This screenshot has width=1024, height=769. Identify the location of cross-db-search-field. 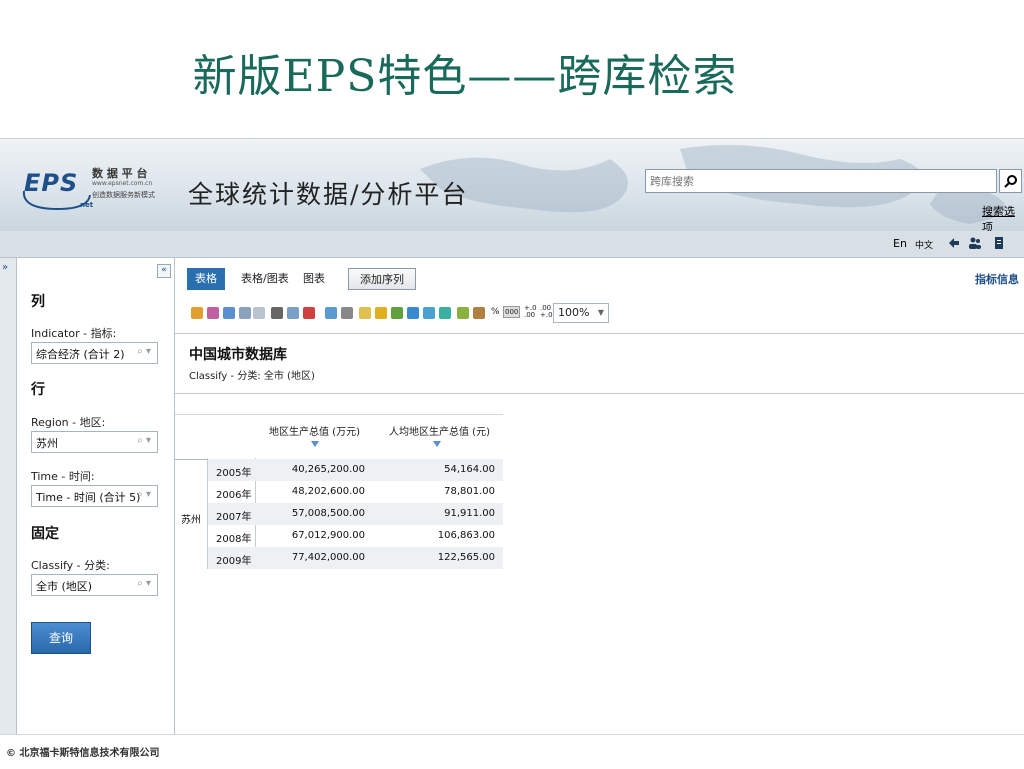
(821, 181).